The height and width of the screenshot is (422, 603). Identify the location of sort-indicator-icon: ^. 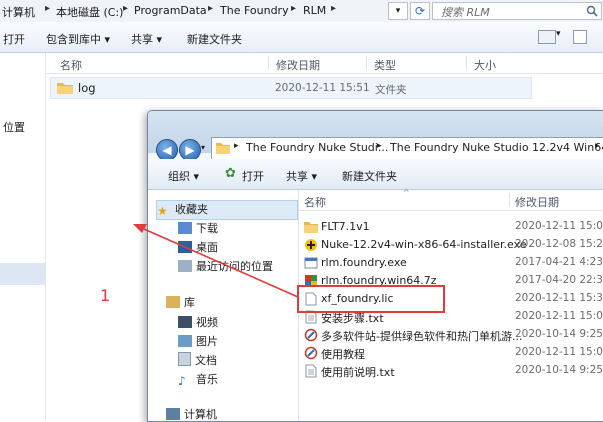
(406, 192).